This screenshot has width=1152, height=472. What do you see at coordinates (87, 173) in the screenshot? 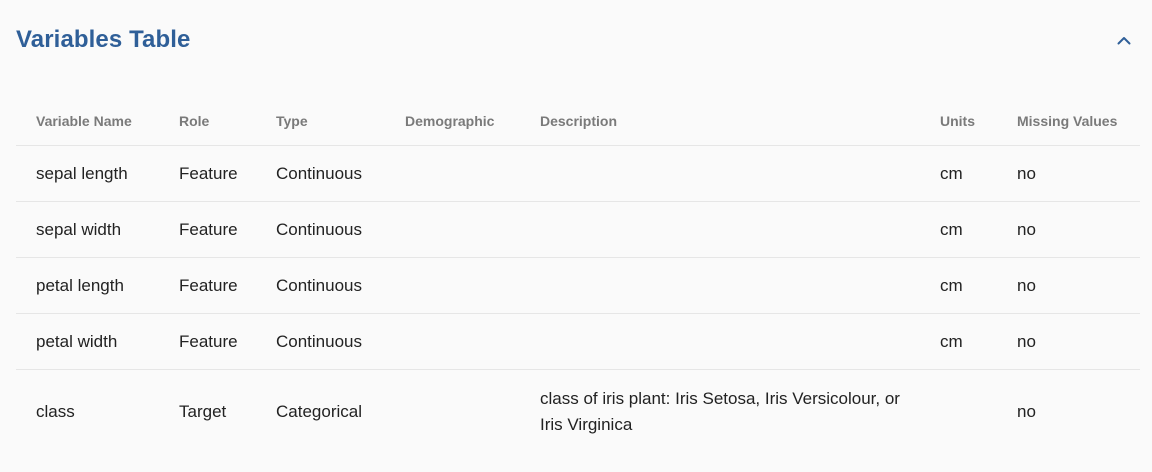
I see `cell-variable-name: sepal length` at bounding box center [87, 173].